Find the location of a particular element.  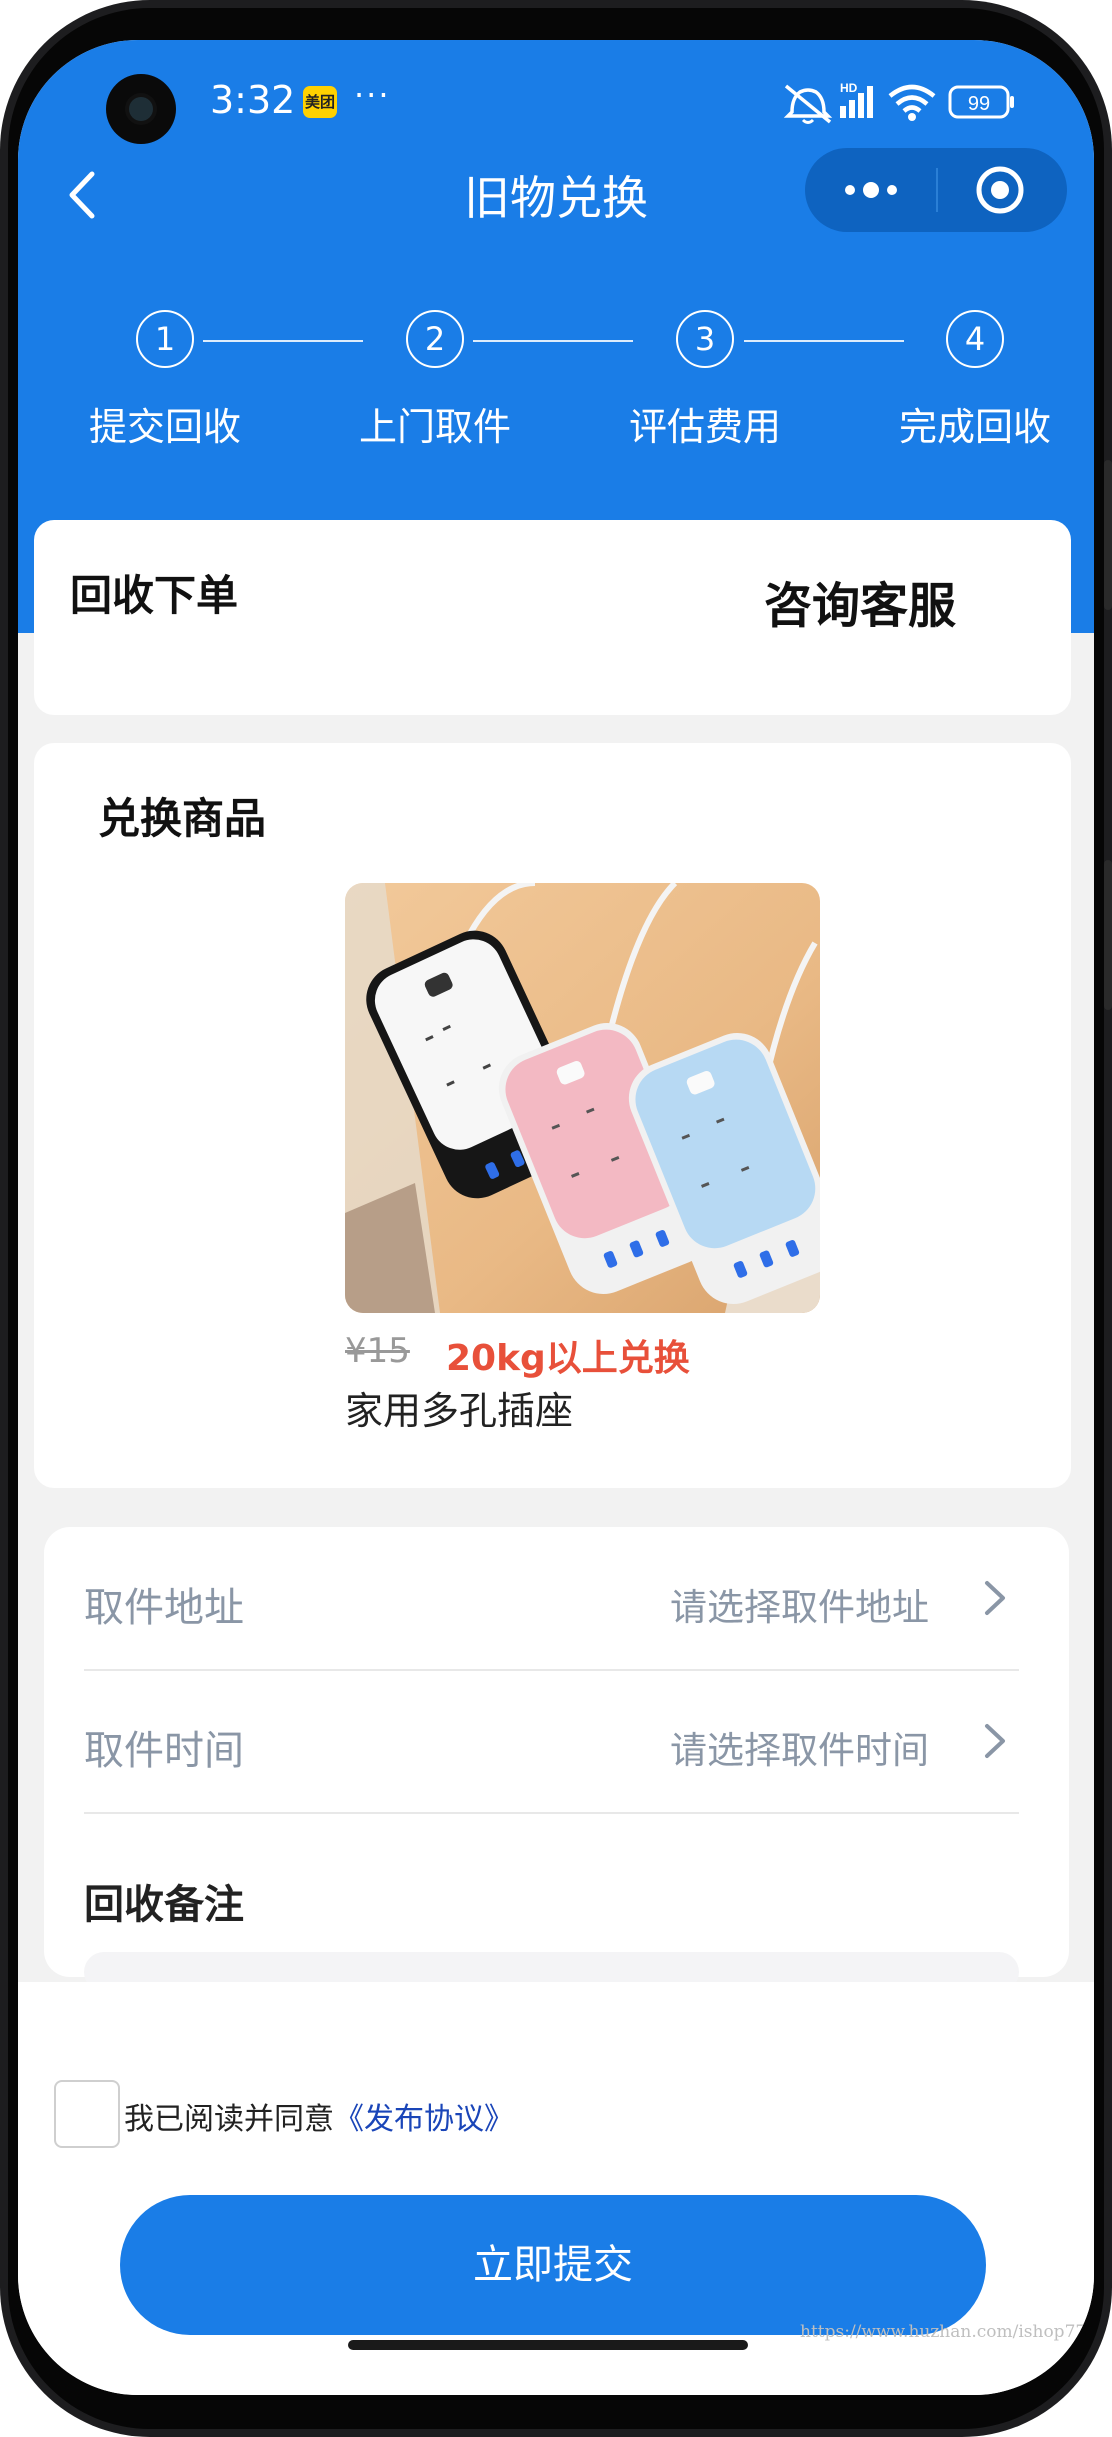

submit-button: 立即提交 is located at coordinates (553, 2265).